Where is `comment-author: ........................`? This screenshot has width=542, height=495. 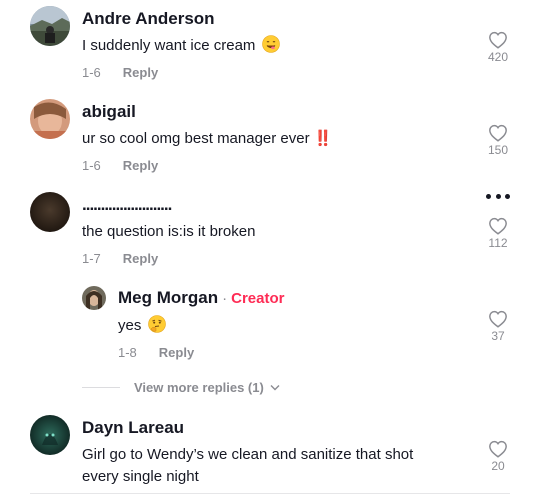 comment-author: ........................ is located at coordinates (127, 205).